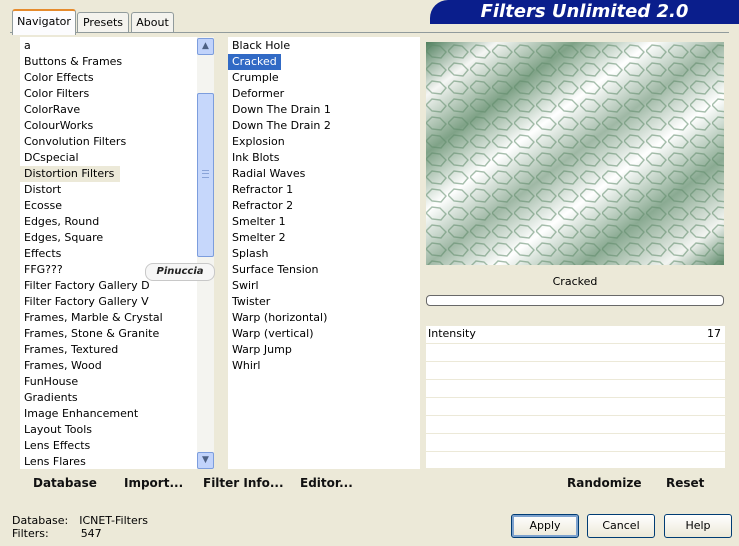 The width and height of the screenshot is (739, 546). I want to click on category-item: DCspecial, so click(108, 158).